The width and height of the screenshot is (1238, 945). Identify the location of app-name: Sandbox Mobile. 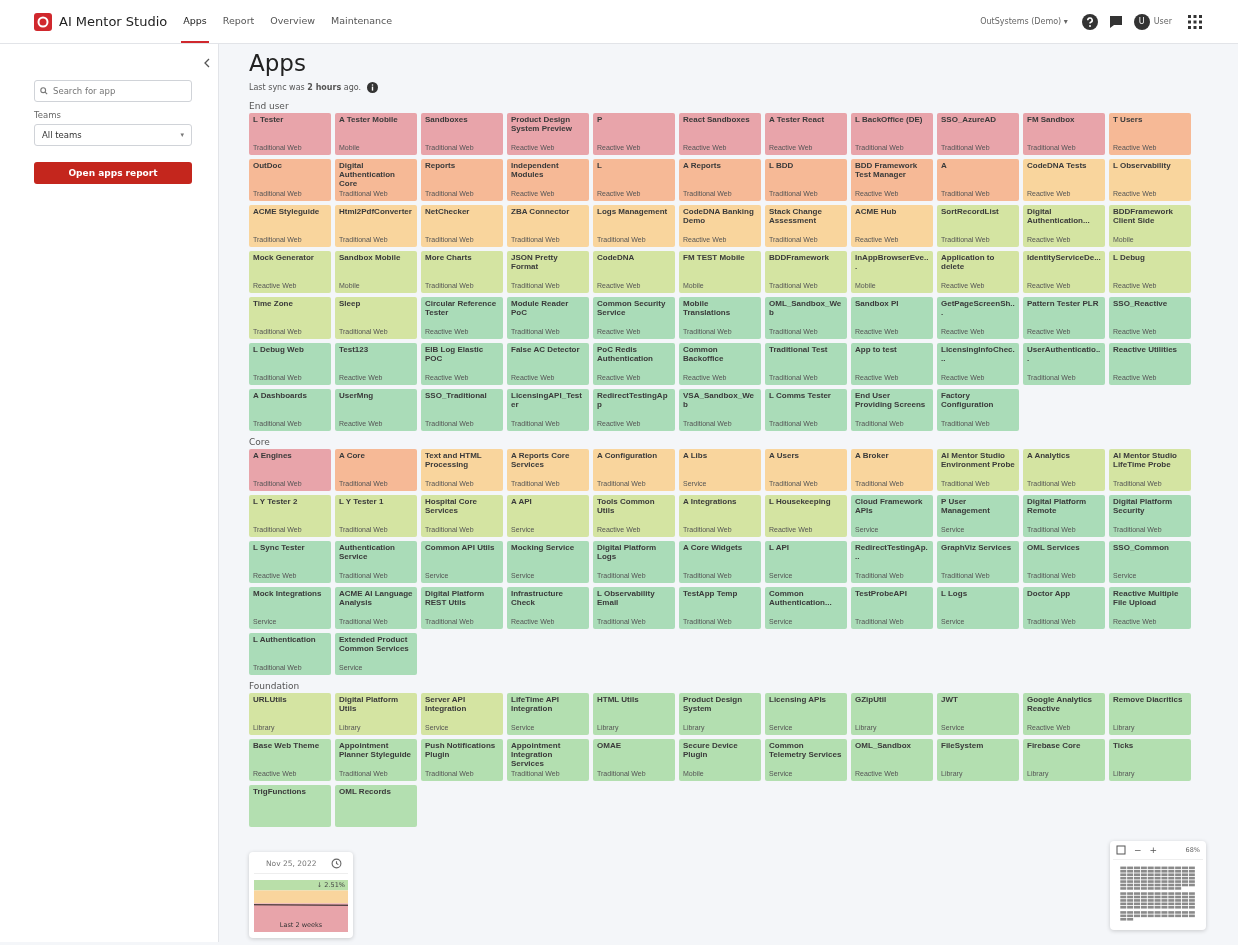
(370, 258).